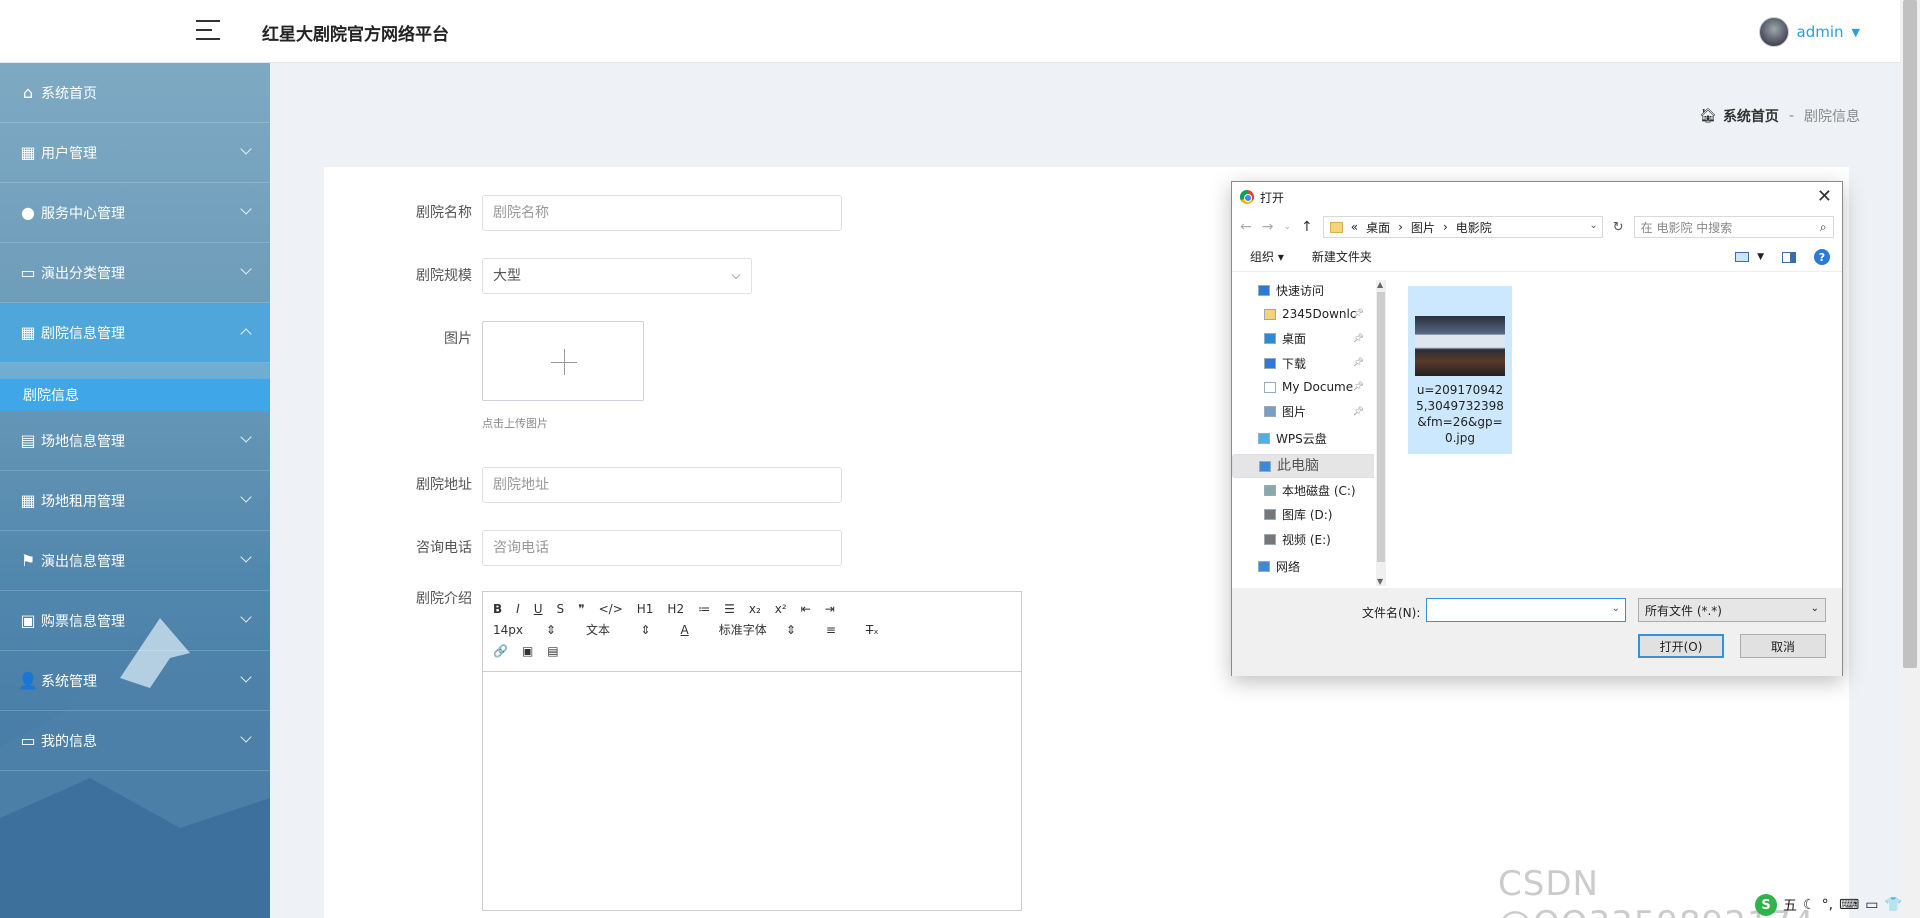 This screenshot has width=1920, height=918. Describe the element at coordinates (1303, 566) in the screenshot. I see `tree-item: 网络` at that location.